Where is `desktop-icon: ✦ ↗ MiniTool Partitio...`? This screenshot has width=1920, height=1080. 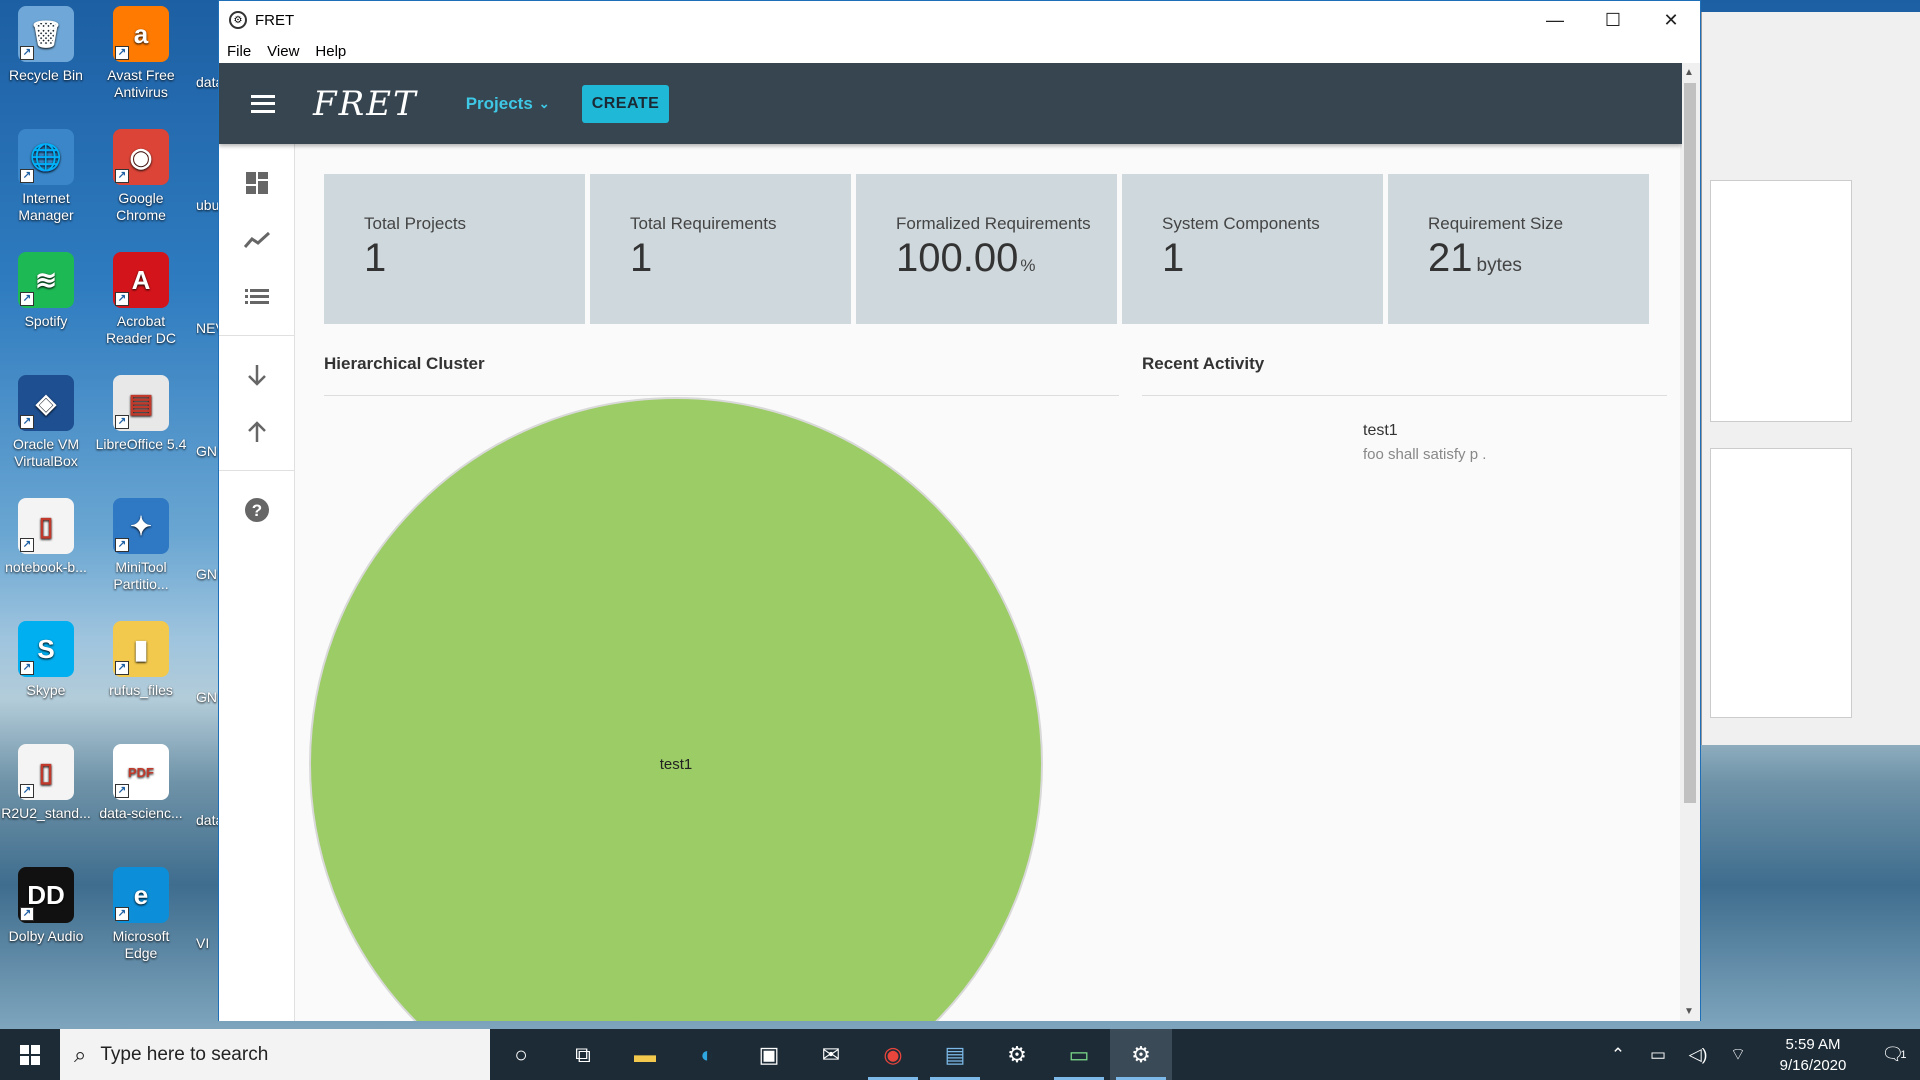
desktop-icon: ✦ ↗ MiniTool Partitio... is located at coordinates (141, 545).